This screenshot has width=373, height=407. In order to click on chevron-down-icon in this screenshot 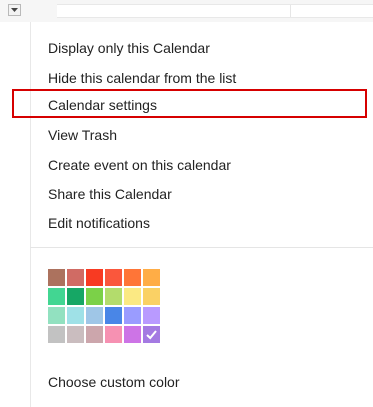, I will do `click(14, 10)`.